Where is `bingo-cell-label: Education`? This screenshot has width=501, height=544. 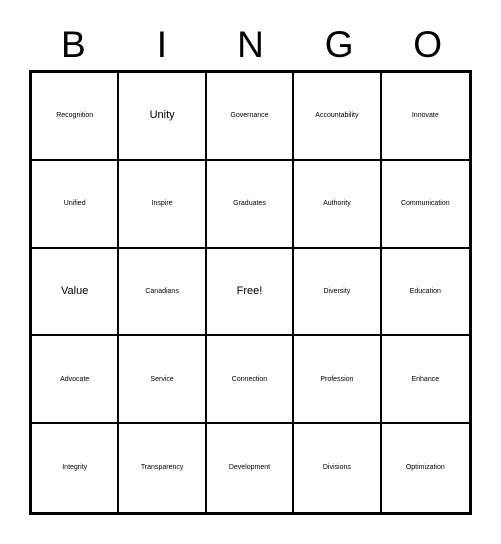 bingo-cell-label: Education is located at coordinates (425, 291).